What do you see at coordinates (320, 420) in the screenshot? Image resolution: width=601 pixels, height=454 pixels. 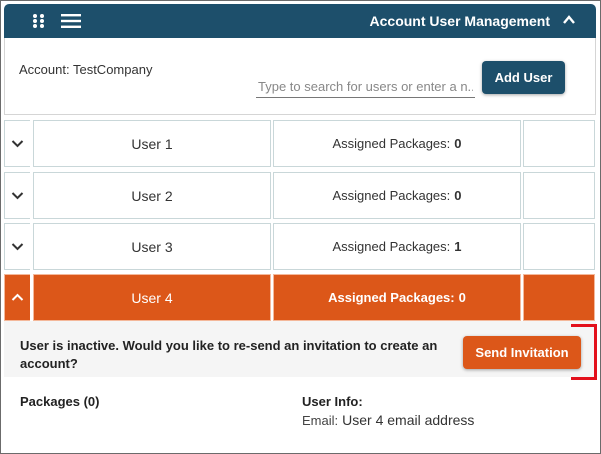 I see `email-label: Email:` at bounding box center [320, 420].